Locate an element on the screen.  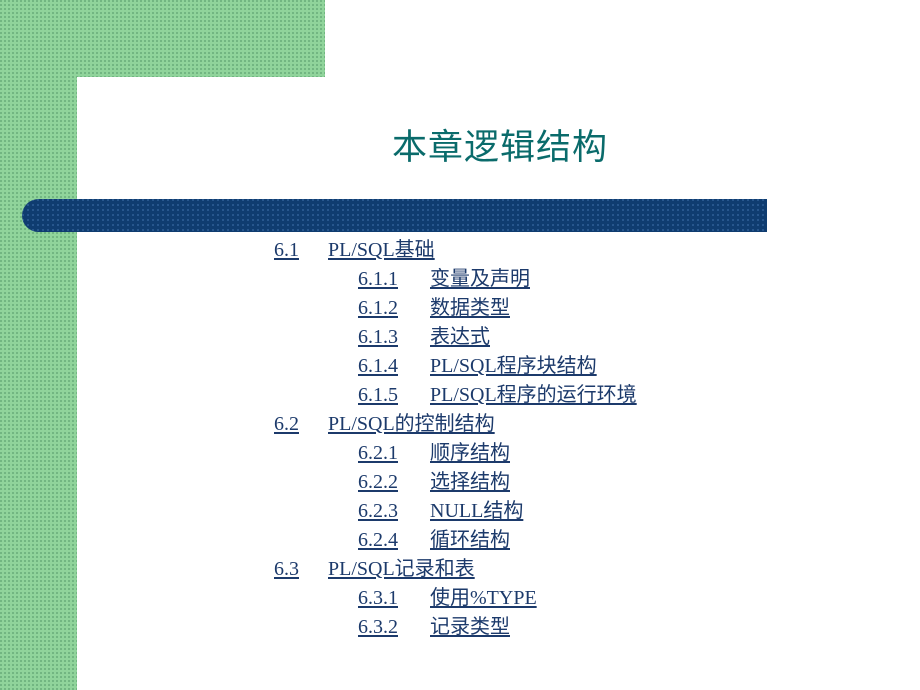
toc-entry: 6.1.3 表达式 is located at coordinates (460, 337).